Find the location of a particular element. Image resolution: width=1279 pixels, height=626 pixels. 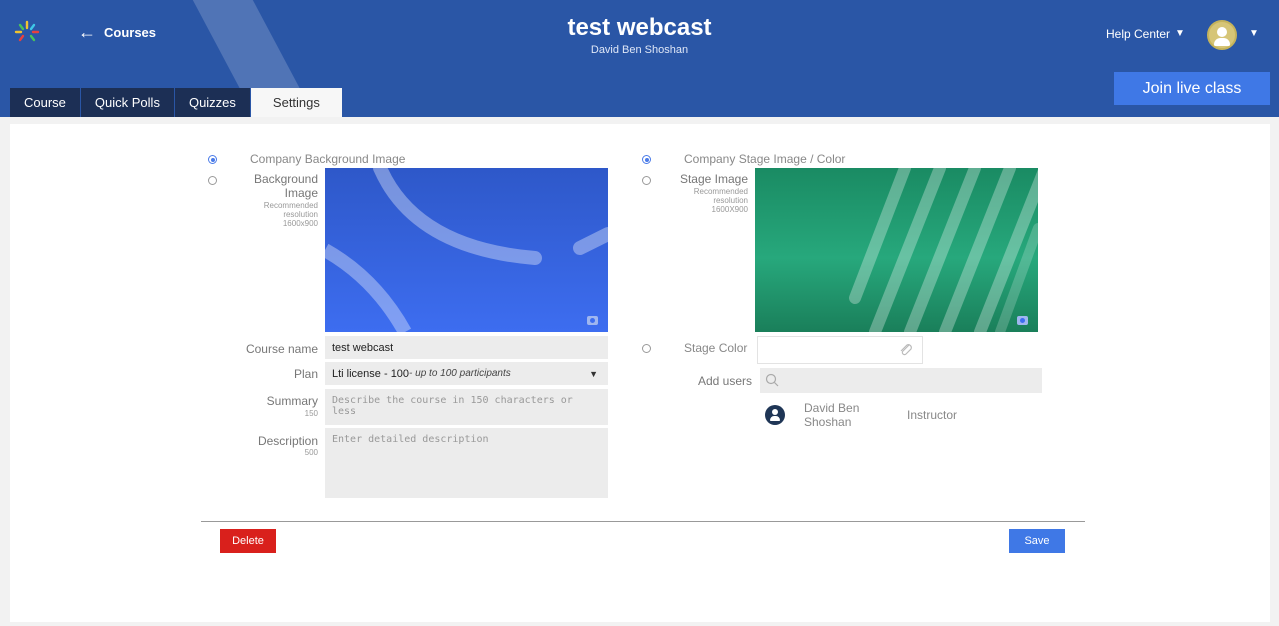

paperclip-icon is located at coordinates (906, 350).